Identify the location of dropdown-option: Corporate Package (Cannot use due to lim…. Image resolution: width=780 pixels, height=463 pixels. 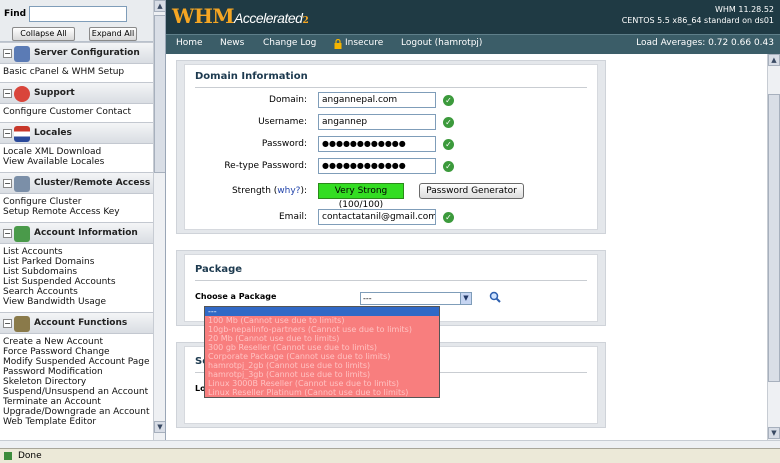
(322, 356).